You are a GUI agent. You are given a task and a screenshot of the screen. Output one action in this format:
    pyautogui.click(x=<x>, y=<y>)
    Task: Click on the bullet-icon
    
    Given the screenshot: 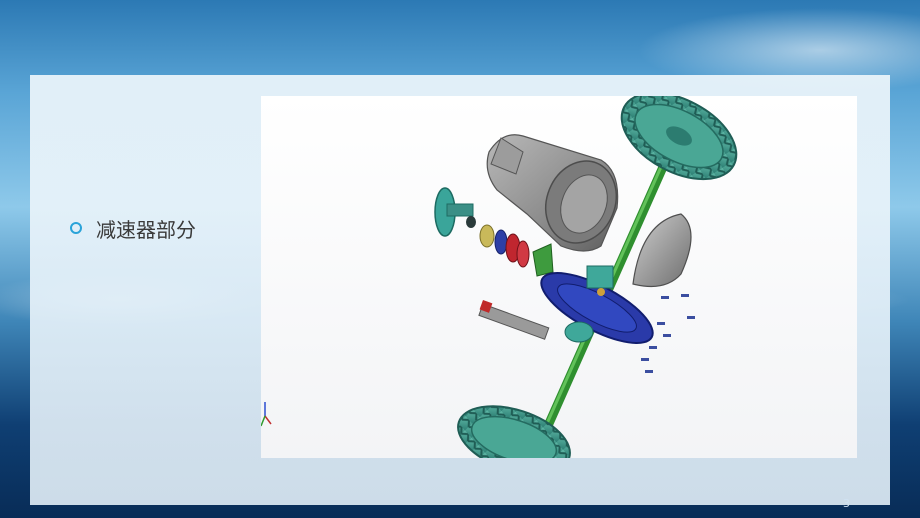 What is the action you would take?
    pyautogui.click(x=76, y=228)
    